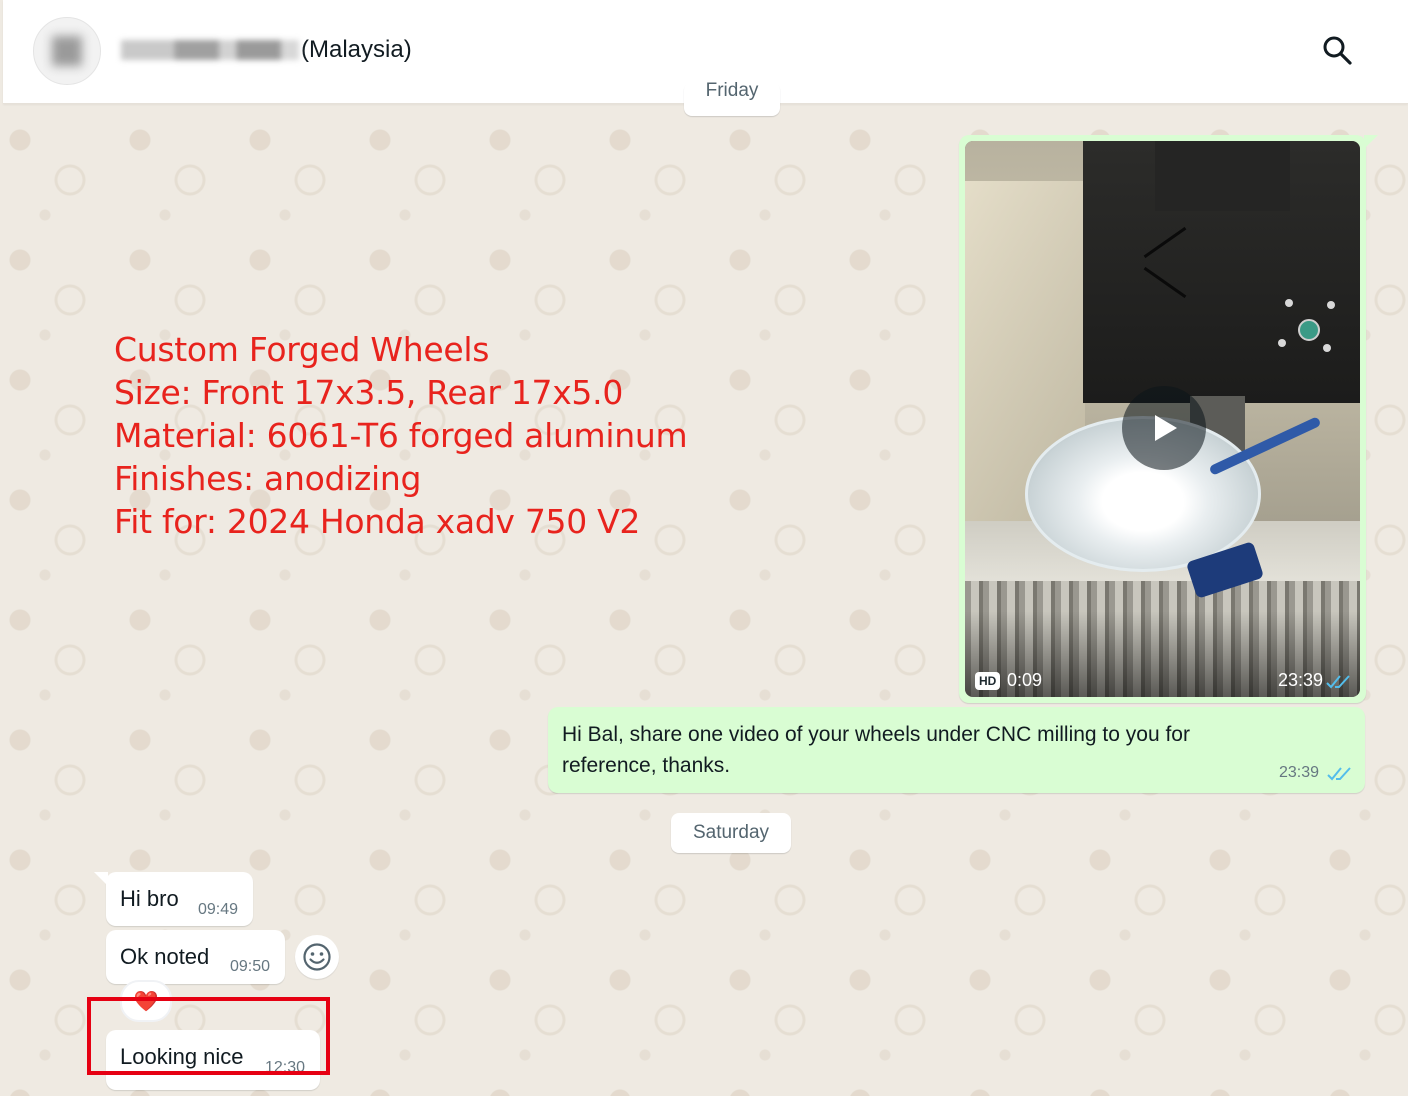 This screenshot has height=1096, width=1408. I want to click on react-button, so click(317, 957).